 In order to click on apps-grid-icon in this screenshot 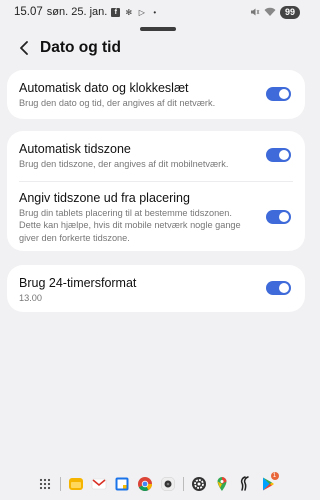, I will do `click(45, 484)`.